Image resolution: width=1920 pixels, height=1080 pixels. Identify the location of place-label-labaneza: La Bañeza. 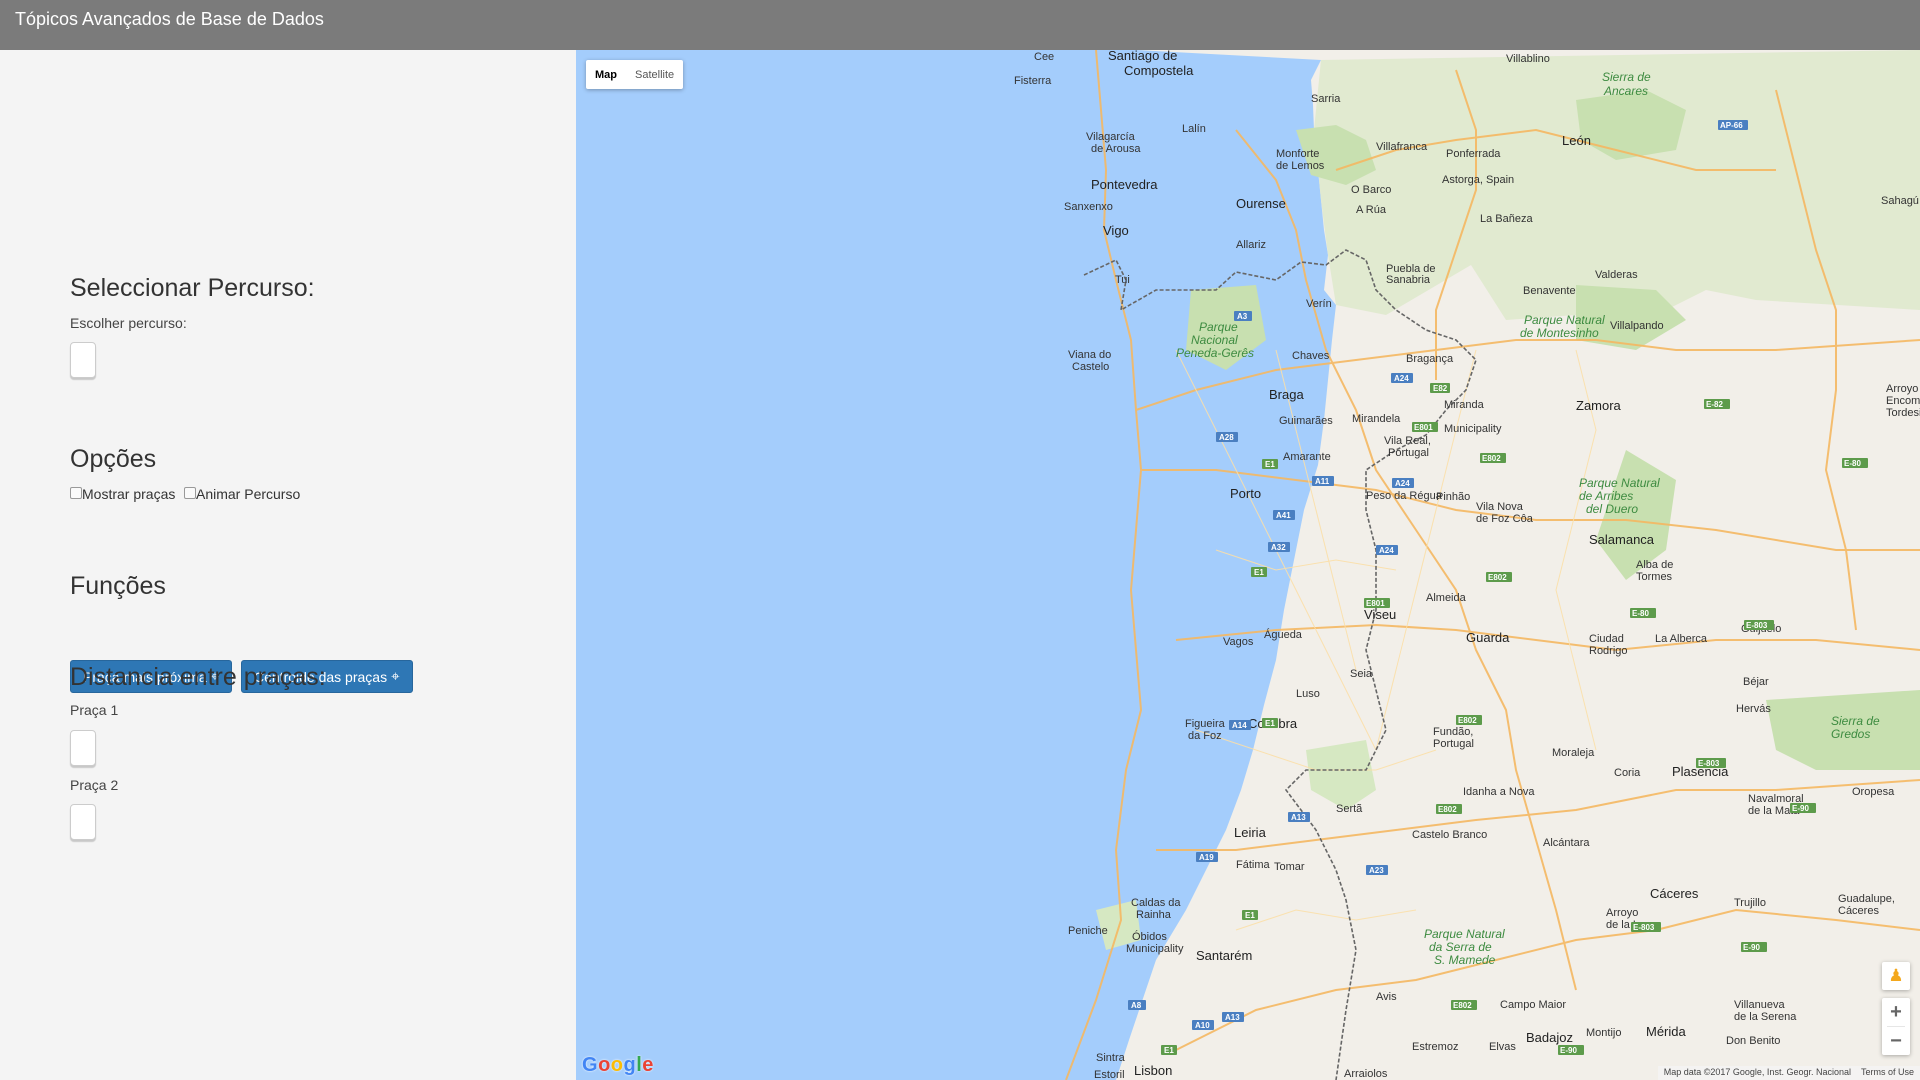
(1506, 219).